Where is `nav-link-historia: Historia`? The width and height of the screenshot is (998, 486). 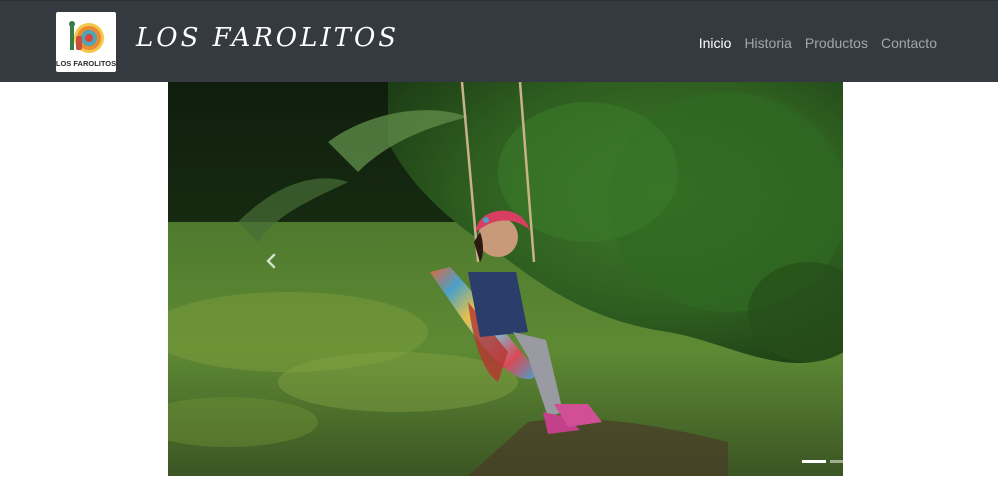 nav-link-historia: Historia is located at coordinates (767, 43).